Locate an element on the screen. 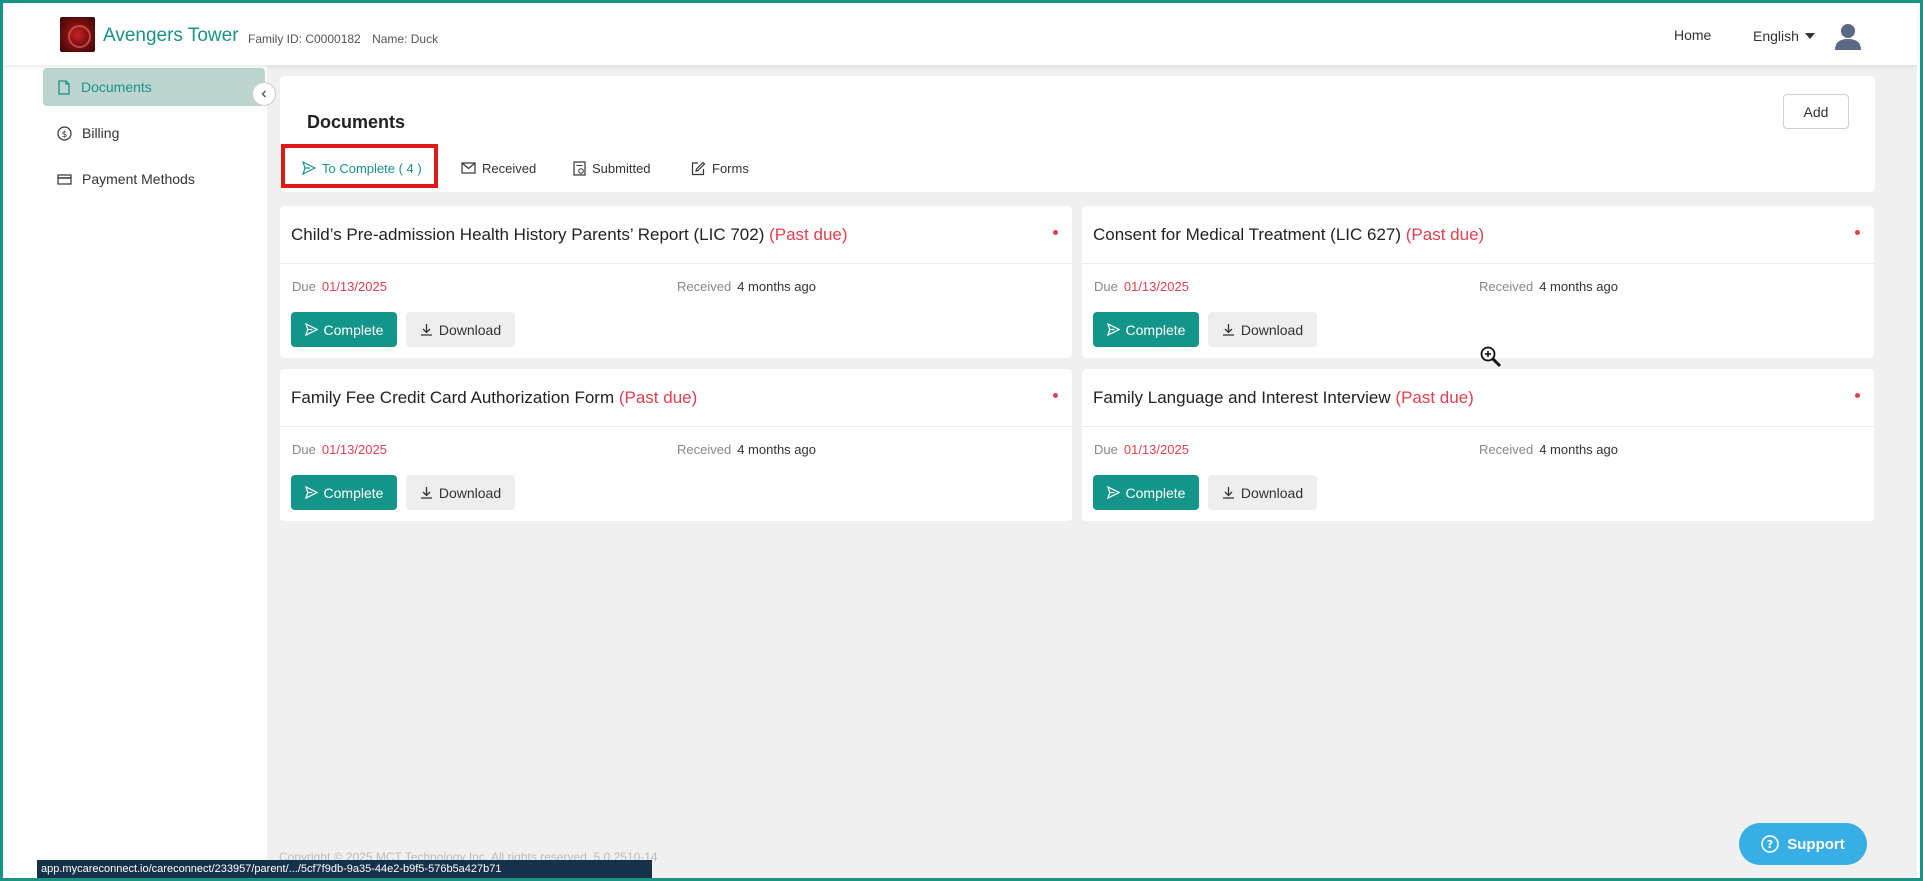  brand-logo is located at coordinates (77, 34).